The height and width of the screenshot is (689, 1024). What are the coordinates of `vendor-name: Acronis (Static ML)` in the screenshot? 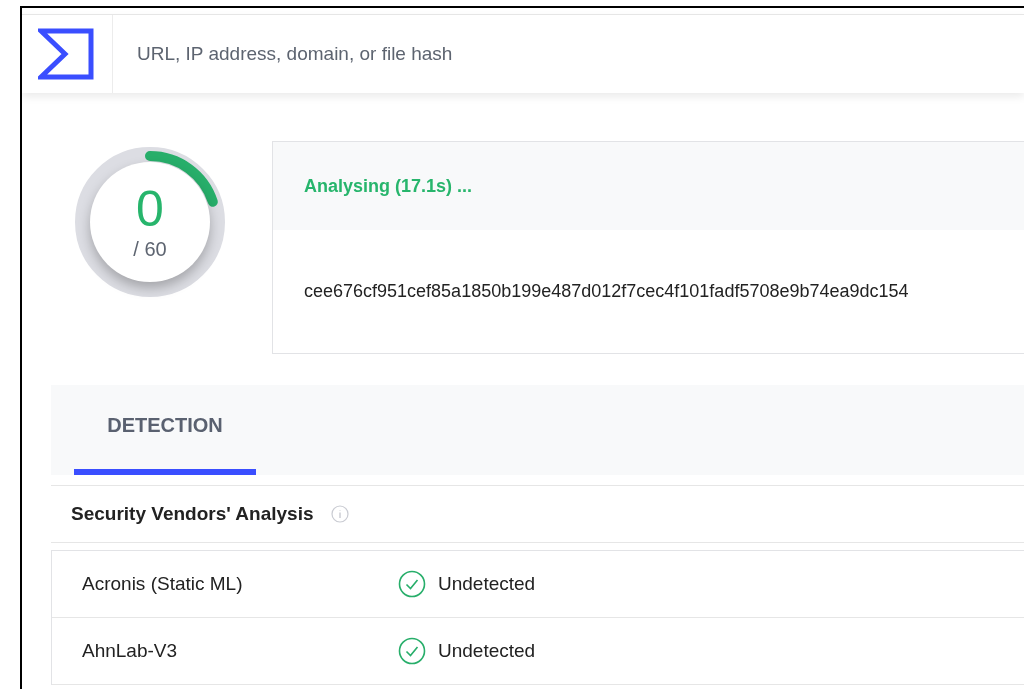 It's located at (163, 584).